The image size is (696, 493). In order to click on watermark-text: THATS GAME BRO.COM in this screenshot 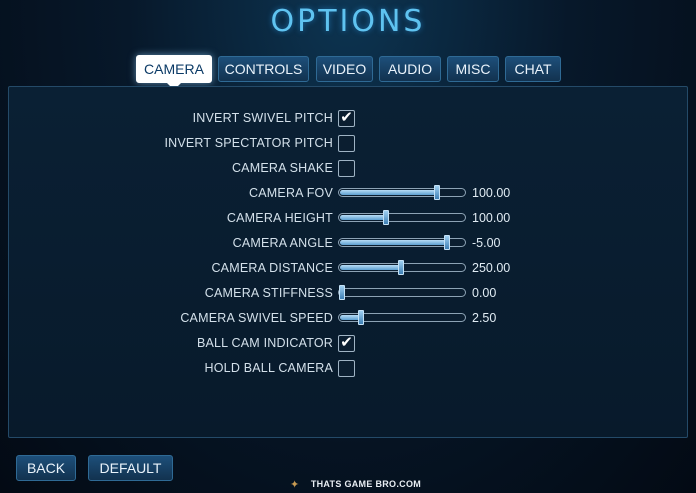, I will do `click(366, 484)`.